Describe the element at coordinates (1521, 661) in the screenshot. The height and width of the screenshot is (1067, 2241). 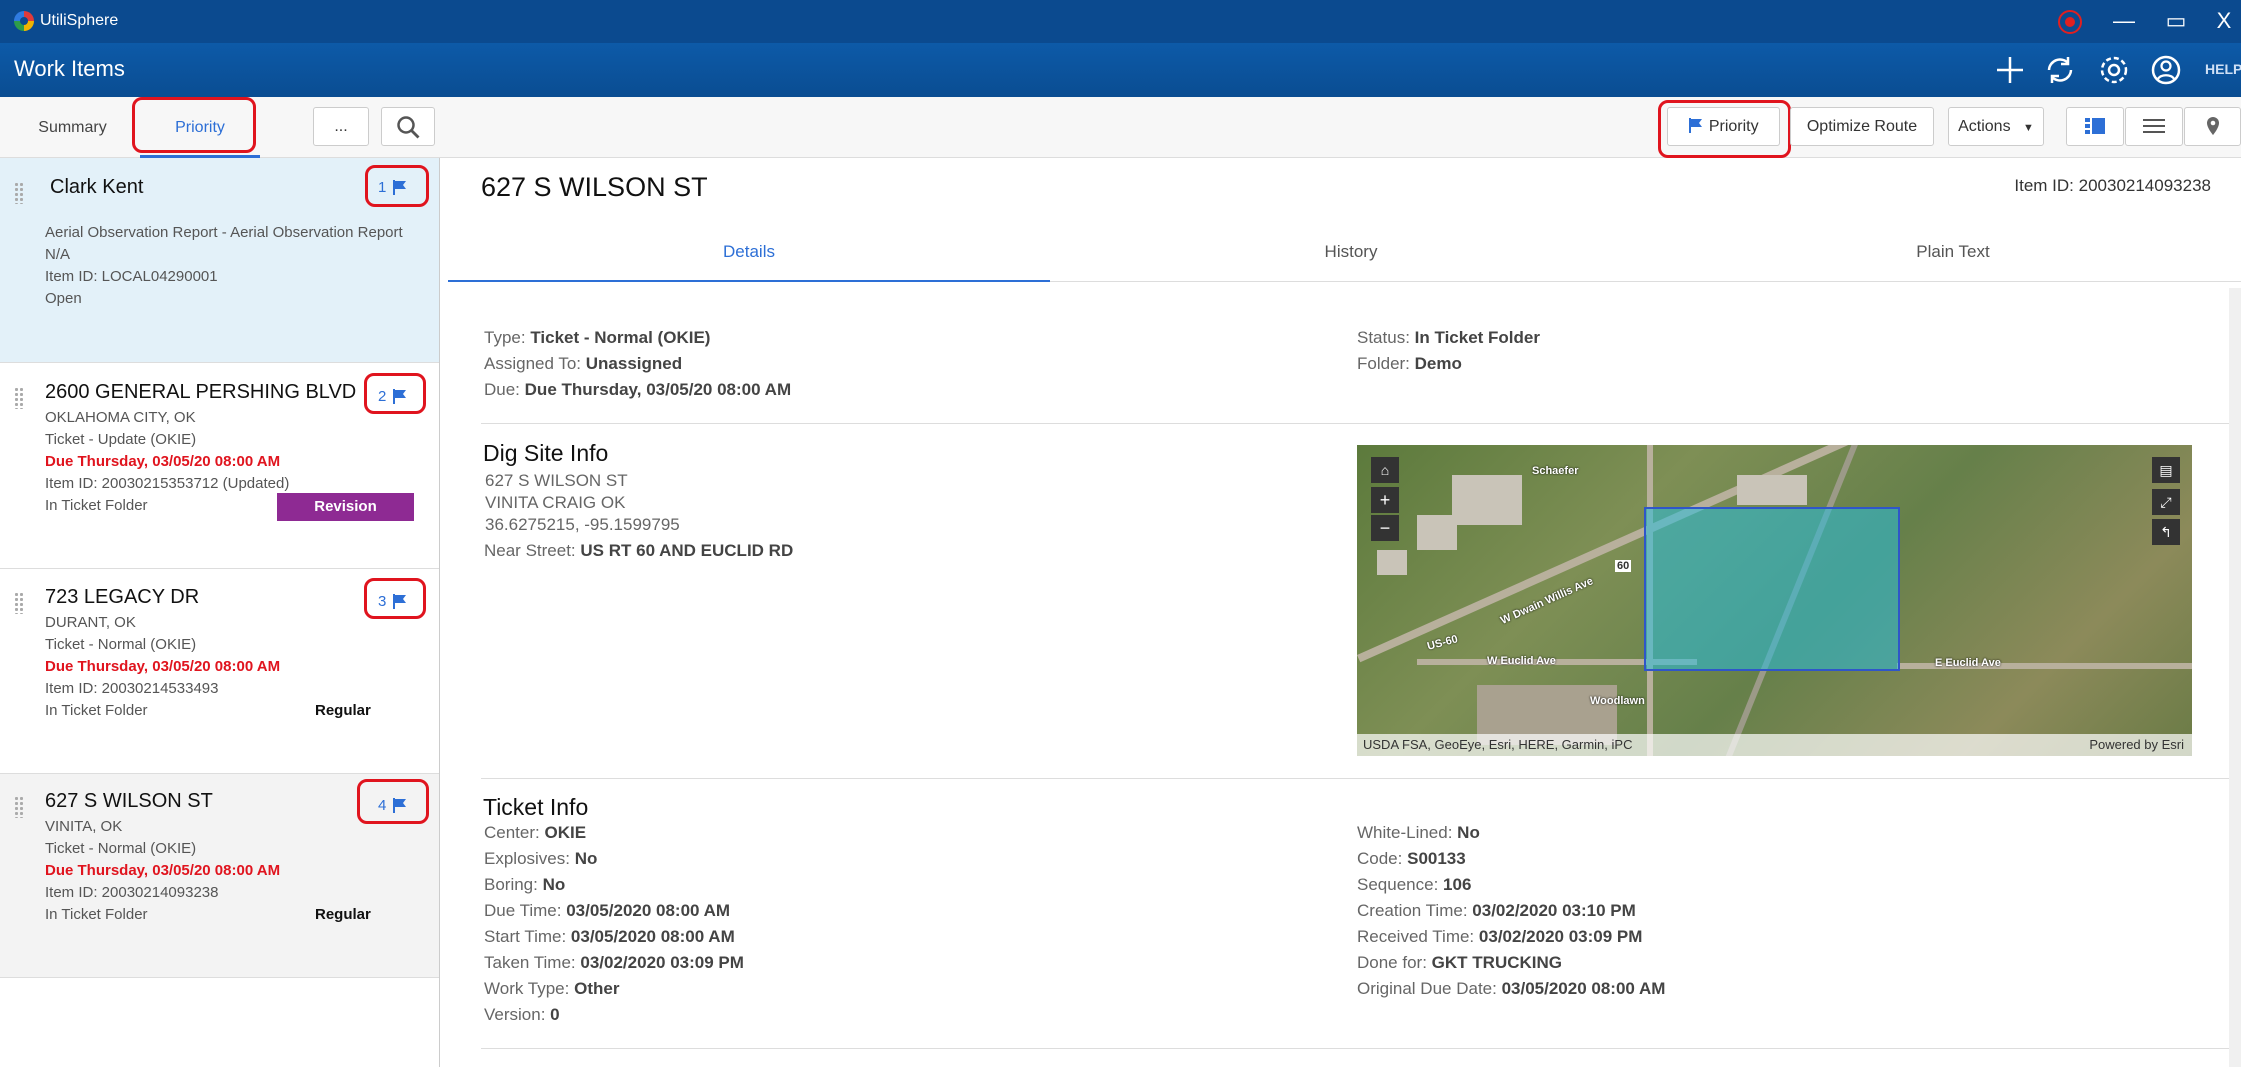
I see `map-label: W Euclid Ave` at that location.